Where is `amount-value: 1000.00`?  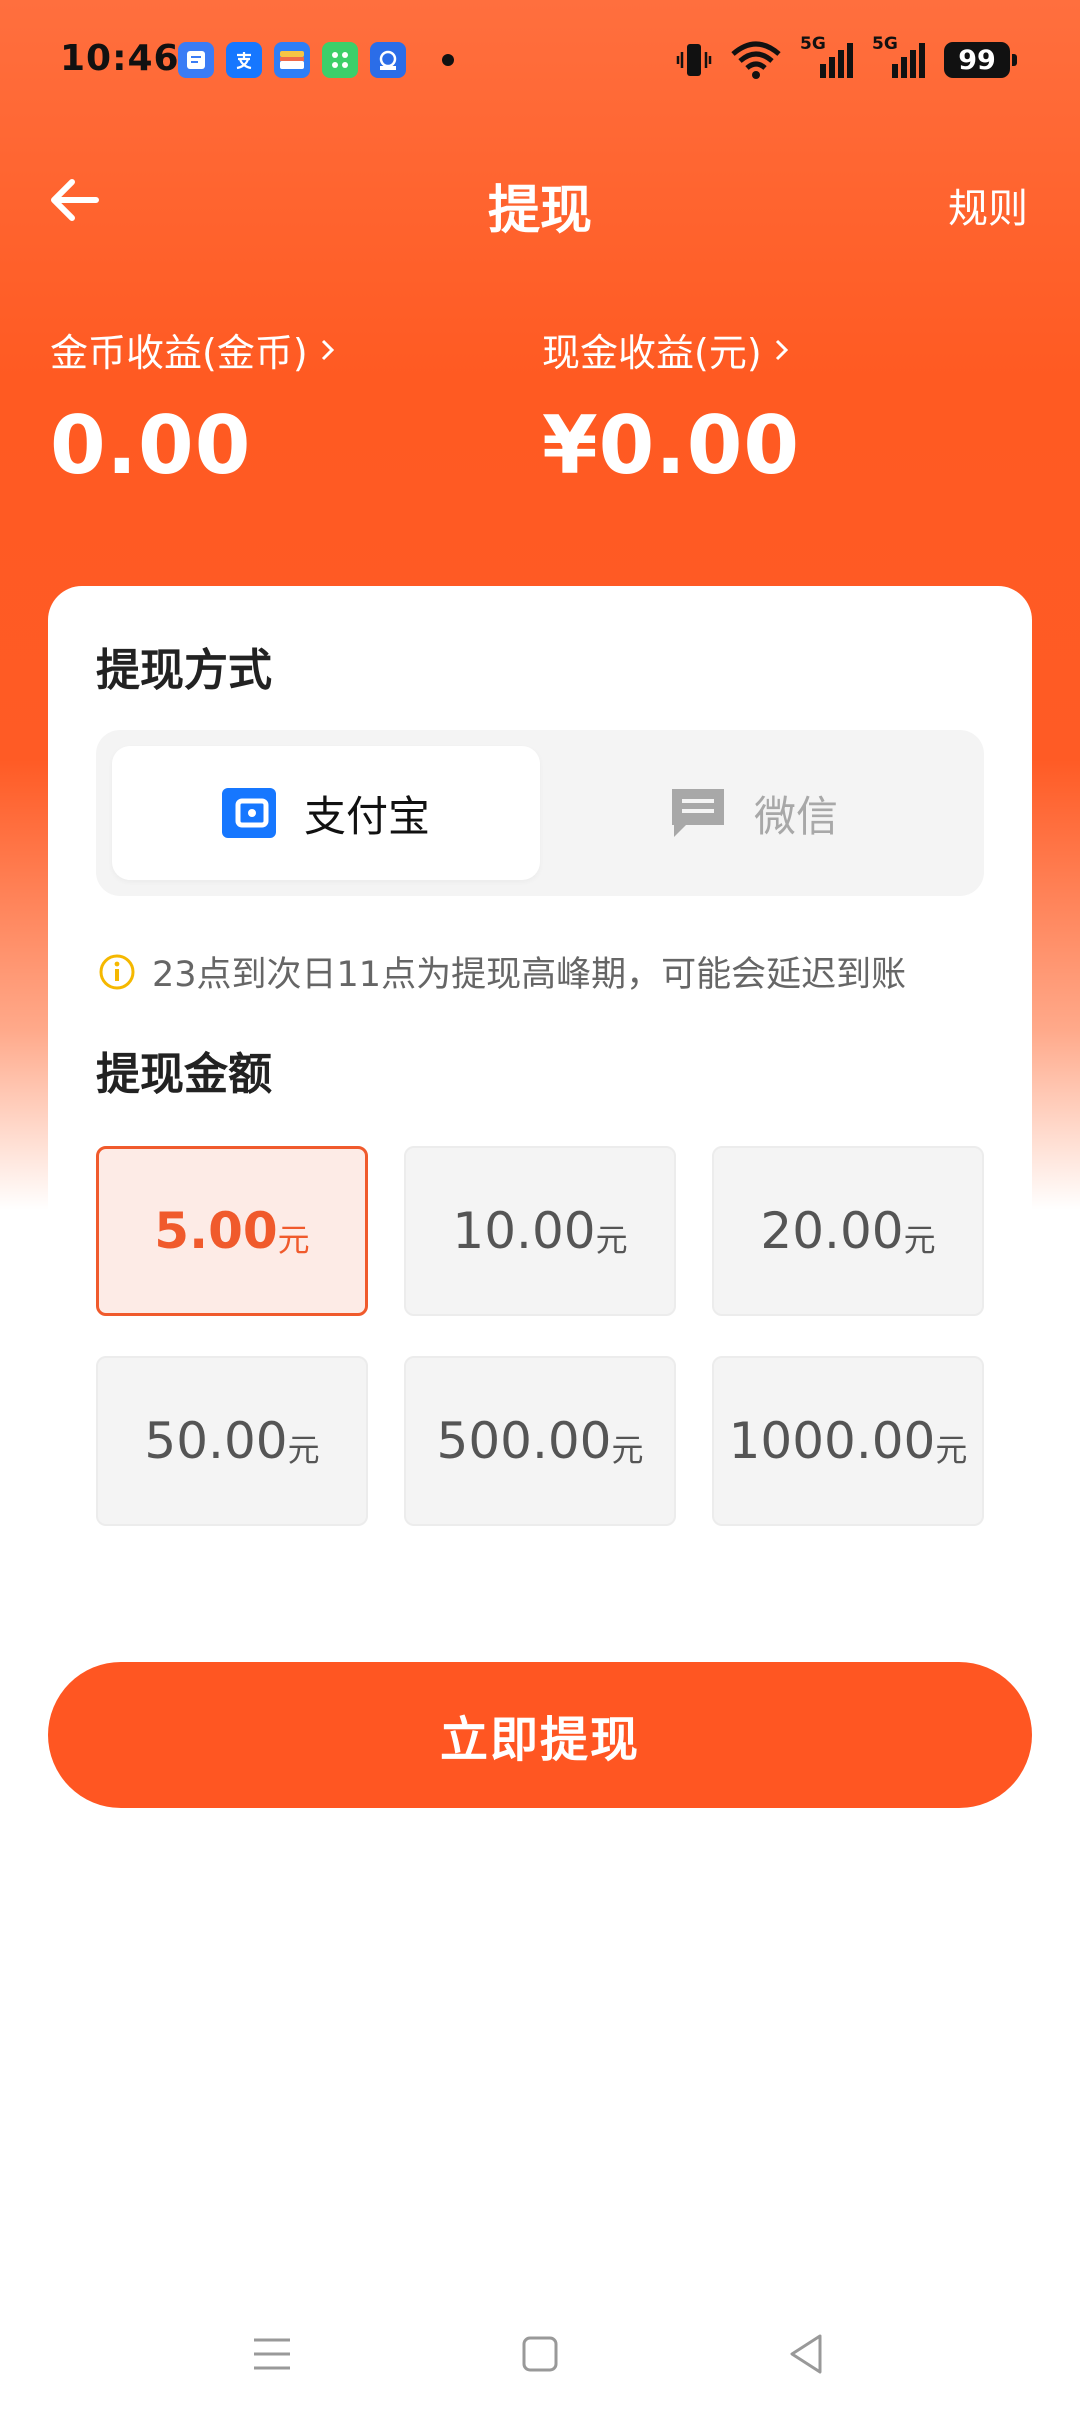
amount-value: 1000.00 is located at coordinates (832, 1441).